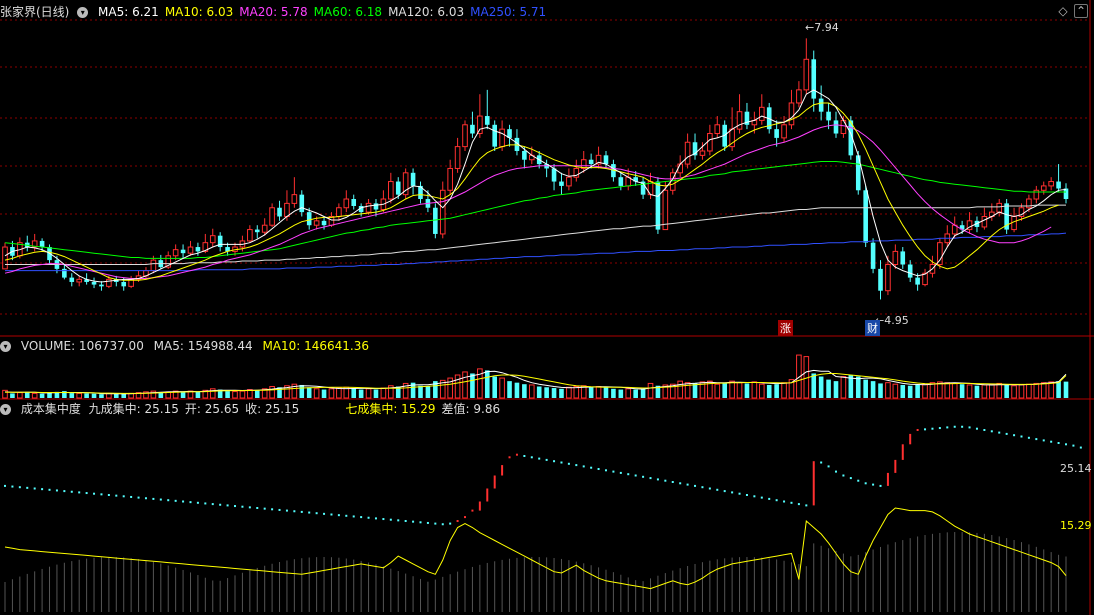 This screenshot has width=1094, height=615. I want to click on ma-indicator-3: MA60: 6.18, so click(348, 12).